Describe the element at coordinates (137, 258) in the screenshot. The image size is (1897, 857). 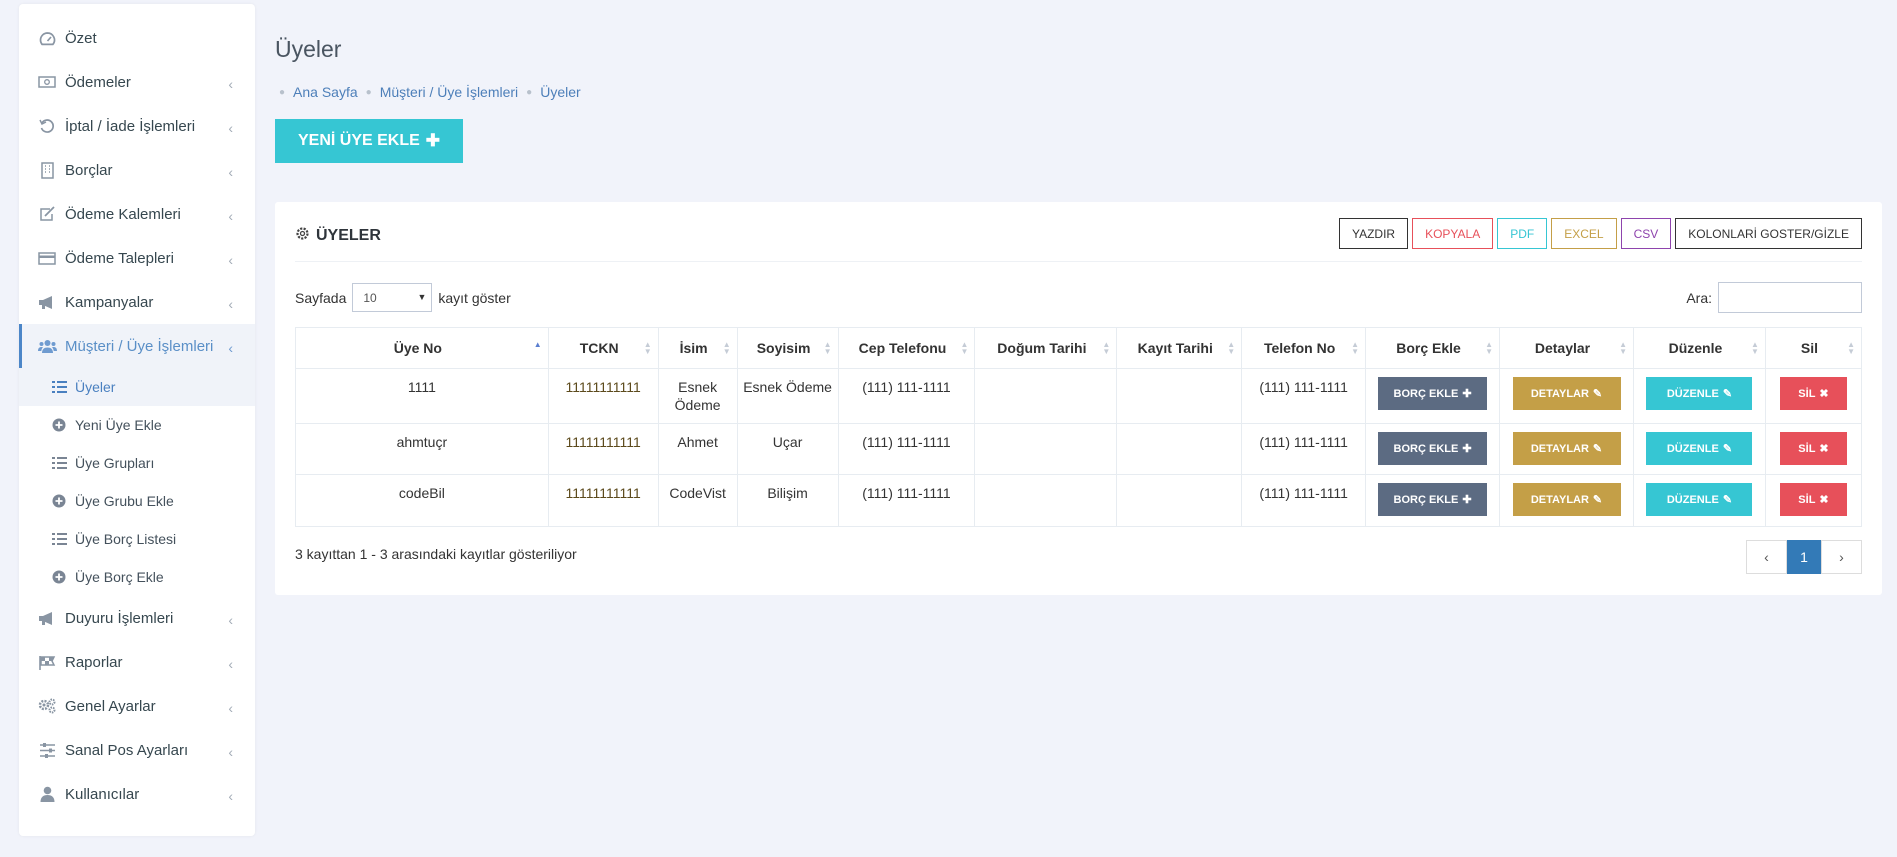
I see `sidebar-item-odeme-talepleri: Ödeme Talepleri ‹` at that location.